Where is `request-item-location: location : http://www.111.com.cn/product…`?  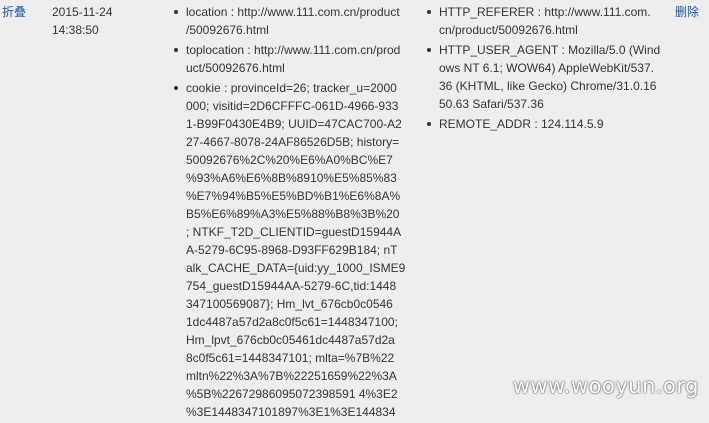
request-item-location: location : http://www.111.com.cn/product… is located at coordinates (290, 21).